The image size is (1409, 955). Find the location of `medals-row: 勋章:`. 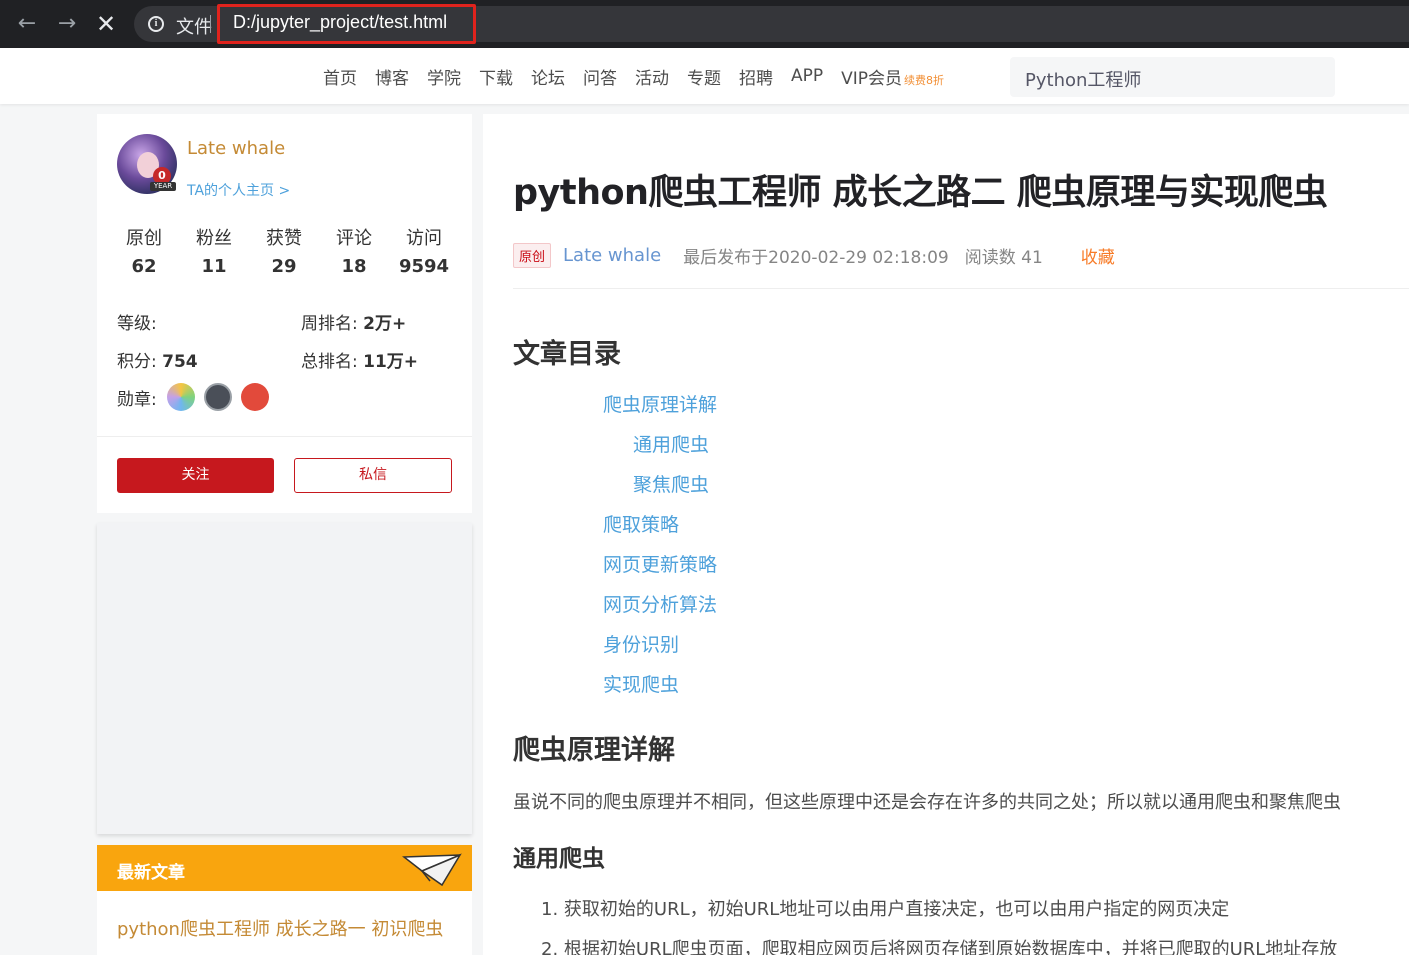

medals-row: 勋章: is located at coordinates (137, 397).